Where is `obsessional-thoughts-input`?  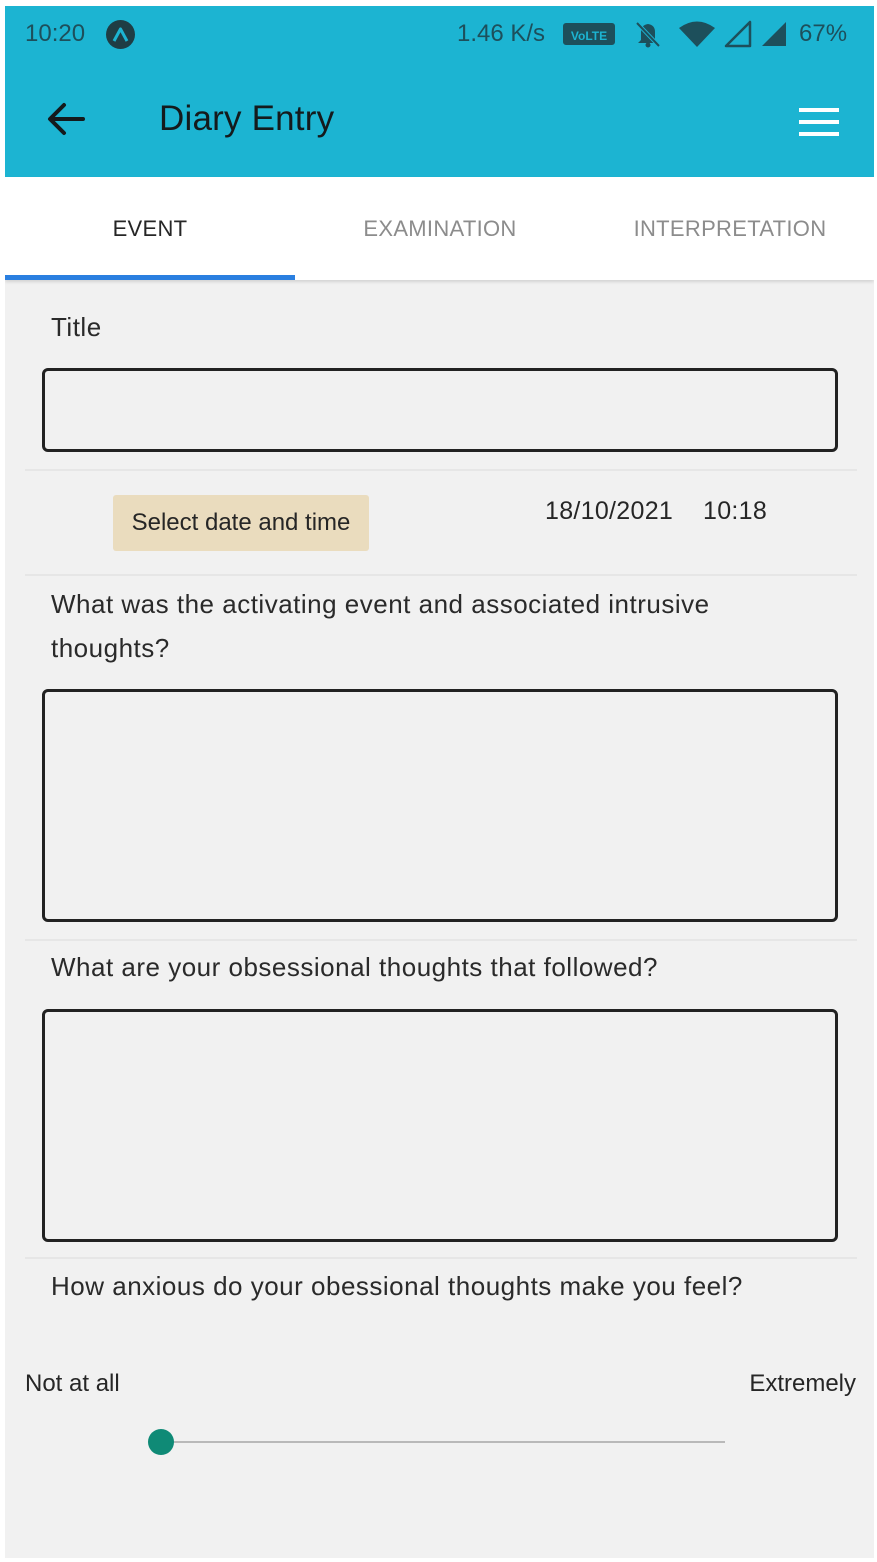 obsessional-thoughts-input is located at coordinates (440, 1125).